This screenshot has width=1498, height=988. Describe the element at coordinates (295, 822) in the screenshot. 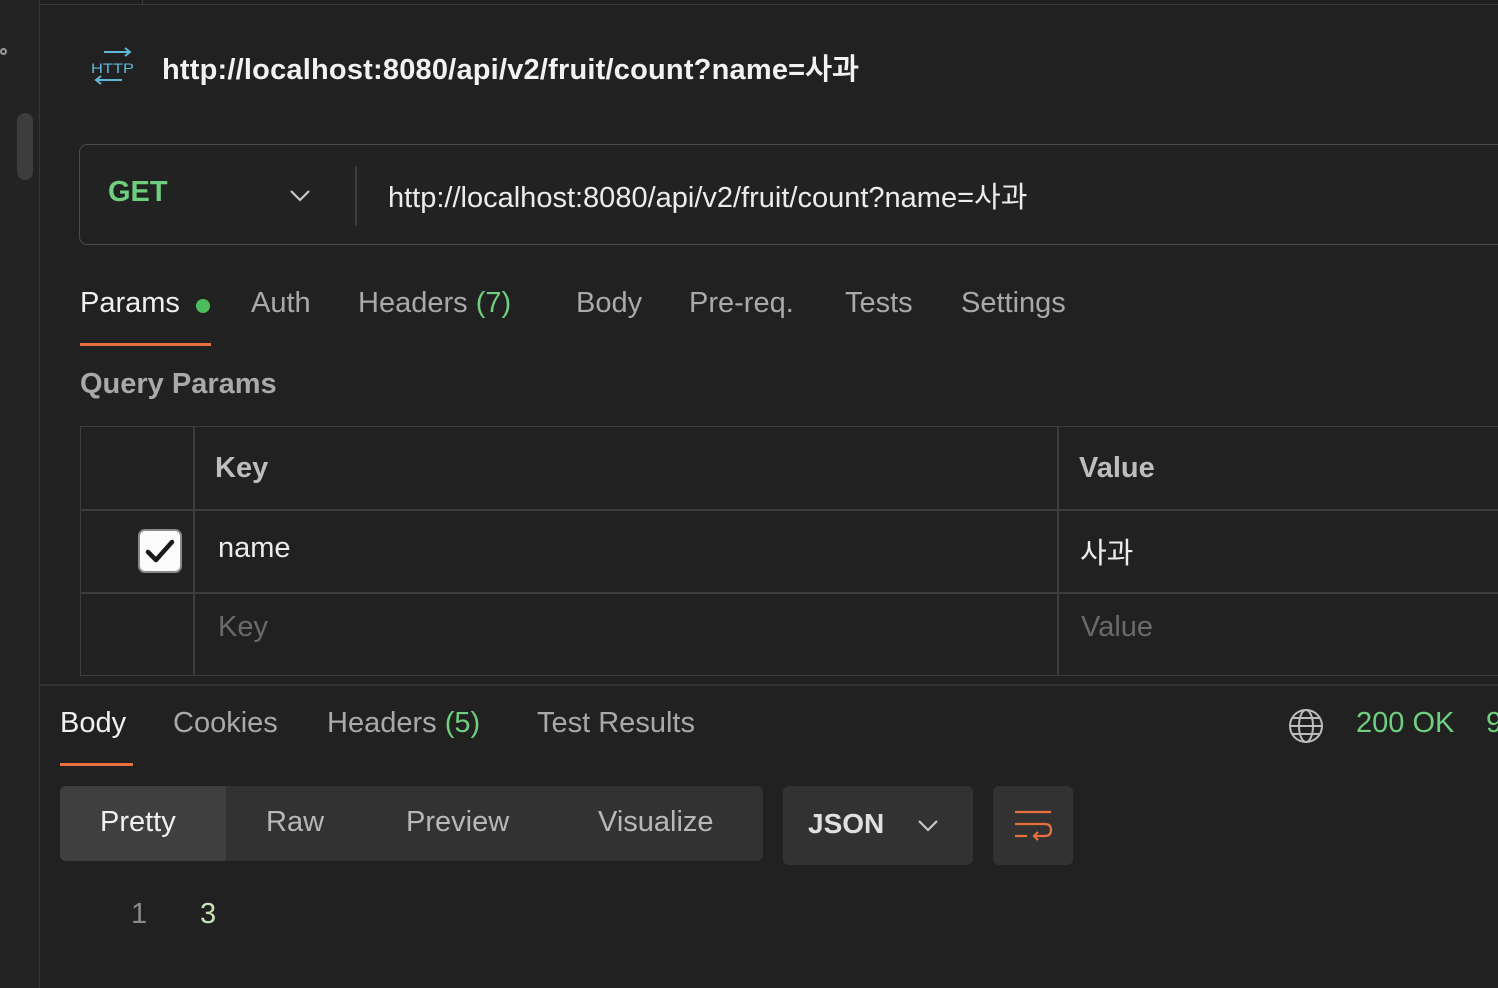

I see `view-mode-raw: Raw` at that location.